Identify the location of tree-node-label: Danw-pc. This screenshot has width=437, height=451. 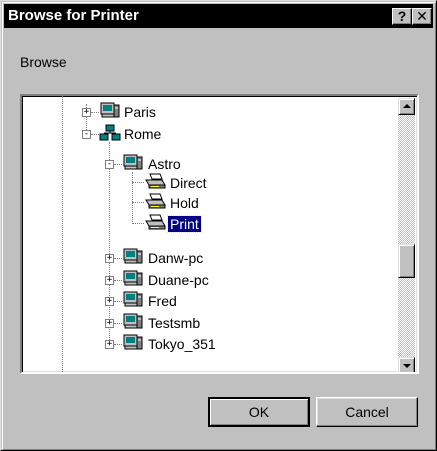
(176, 258).